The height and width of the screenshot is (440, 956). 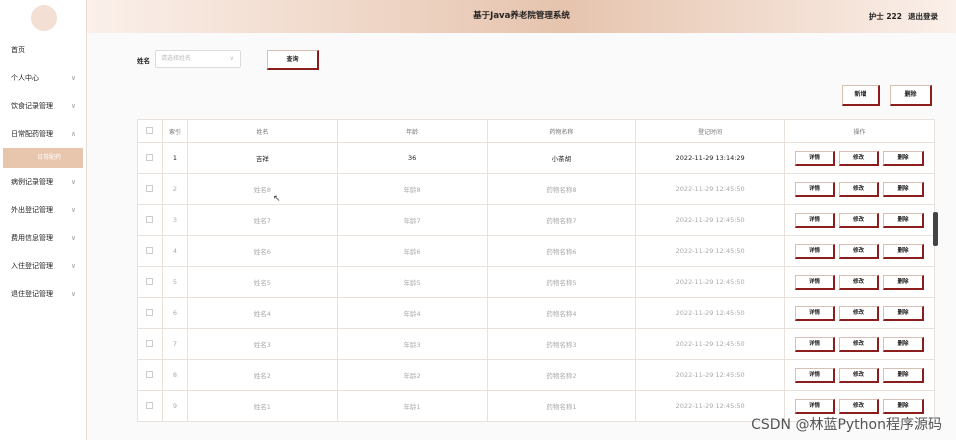 What do you see at coordinates (43, 266) in the screenshot?
I see `sidebar-item-checkin: 入住登记管理 ∨` at bounding box center [43, 266].